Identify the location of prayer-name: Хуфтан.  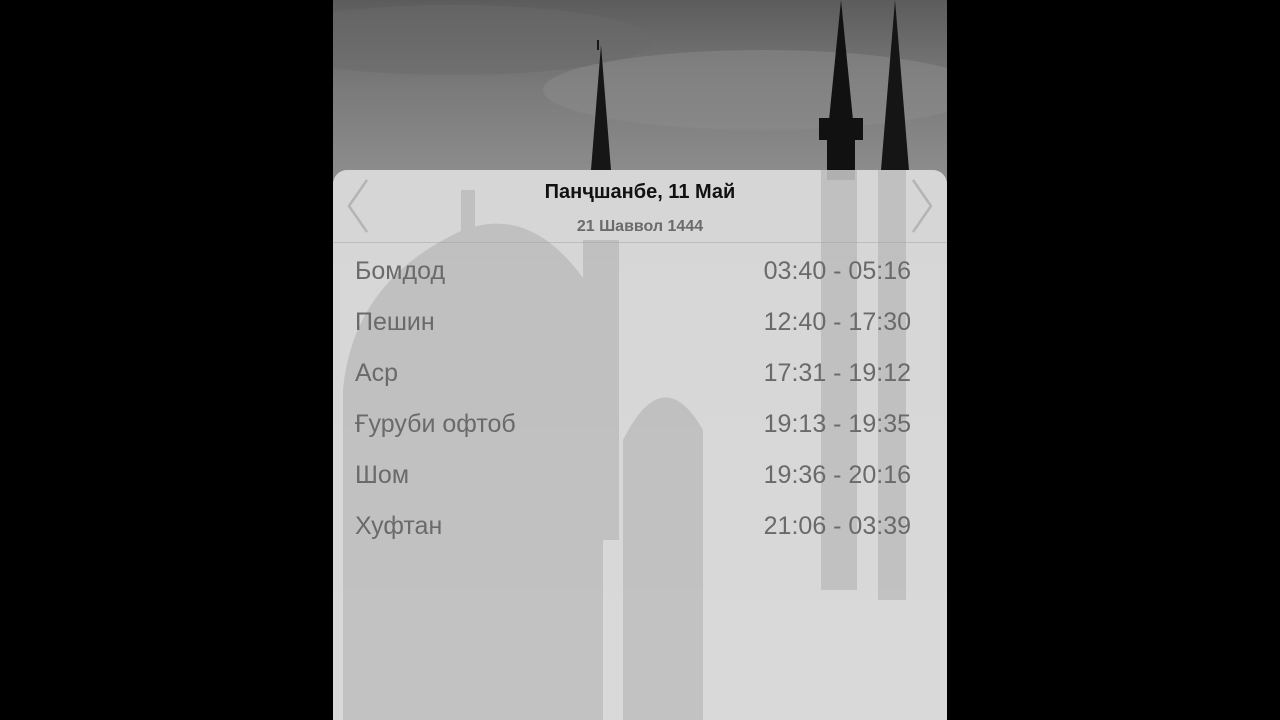
(399, 526).